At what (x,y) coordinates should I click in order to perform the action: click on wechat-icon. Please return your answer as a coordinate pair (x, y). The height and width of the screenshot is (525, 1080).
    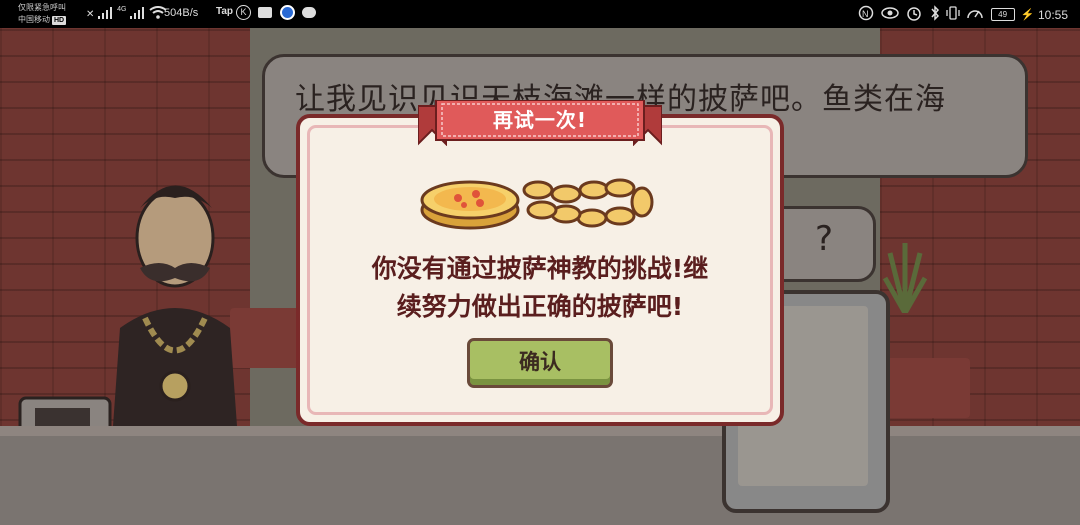
    Looking at the image, I should click on (309, 13).